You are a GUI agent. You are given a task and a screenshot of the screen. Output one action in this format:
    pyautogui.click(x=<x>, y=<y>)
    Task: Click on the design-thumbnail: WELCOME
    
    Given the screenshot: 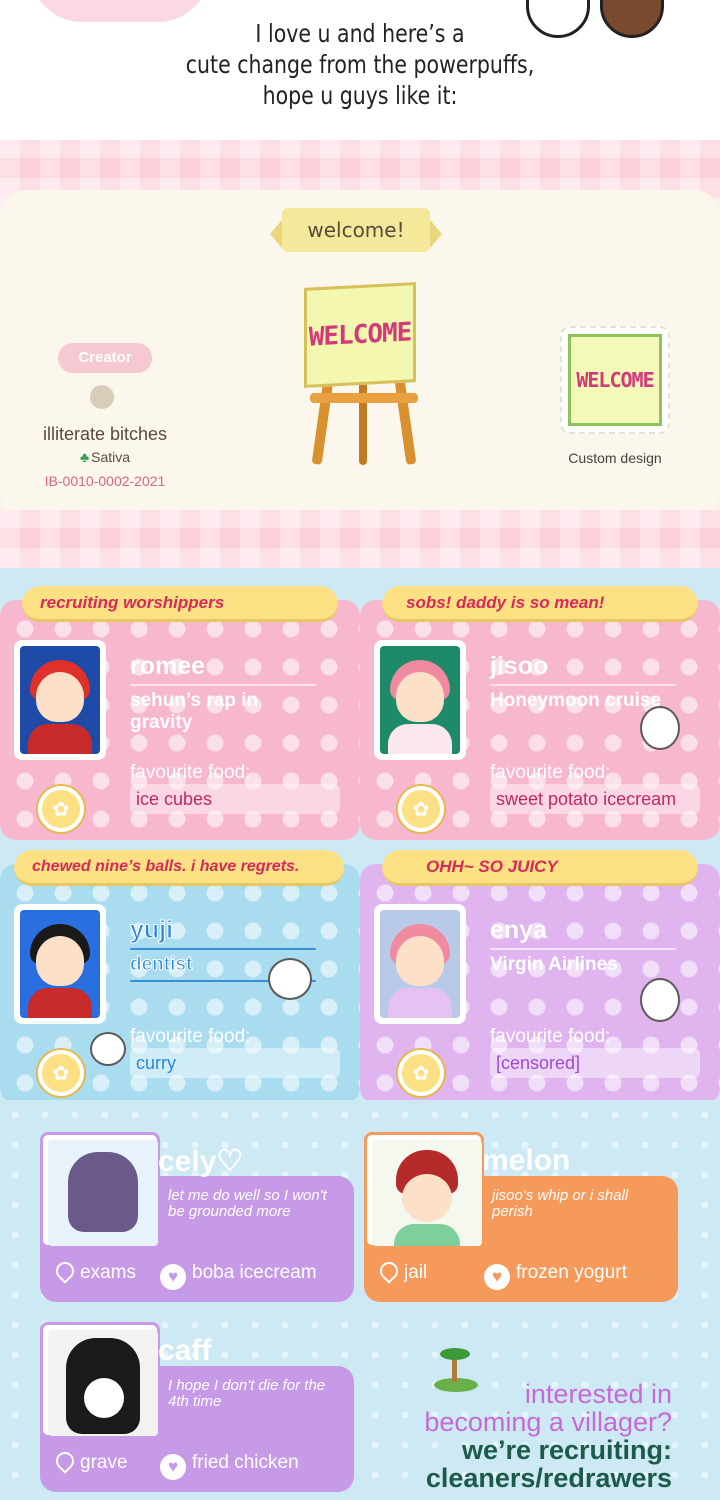 What is the action you would take?
    pyautogui.click(x=615, y=380)
    